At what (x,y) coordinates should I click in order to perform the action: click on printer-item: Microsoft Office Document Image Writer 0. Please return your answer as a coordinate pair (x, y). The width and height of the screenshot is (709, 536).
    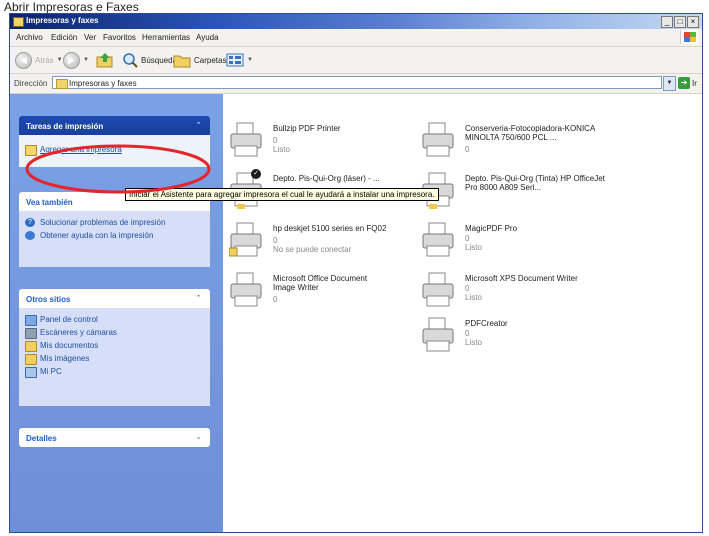
    Looking at the image, I should click on (324, 292).